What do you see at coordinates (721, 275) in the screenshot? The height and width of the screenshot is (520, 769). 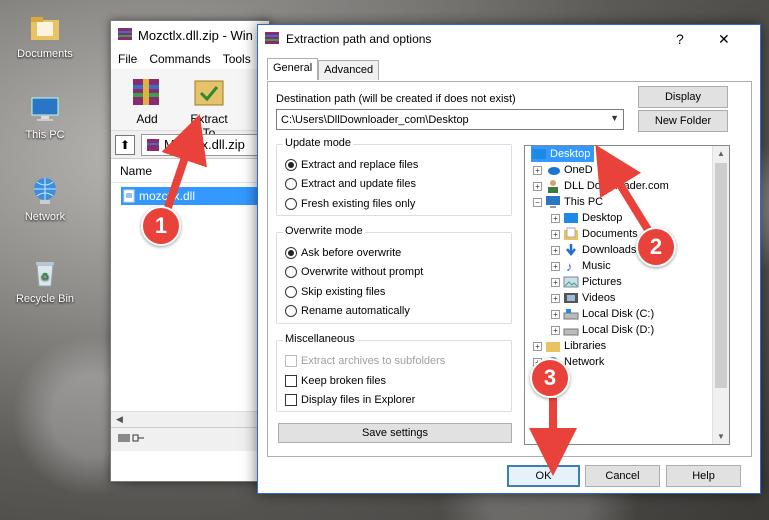 I see `scrollbar-thumb` at bounding box center [721, 275].